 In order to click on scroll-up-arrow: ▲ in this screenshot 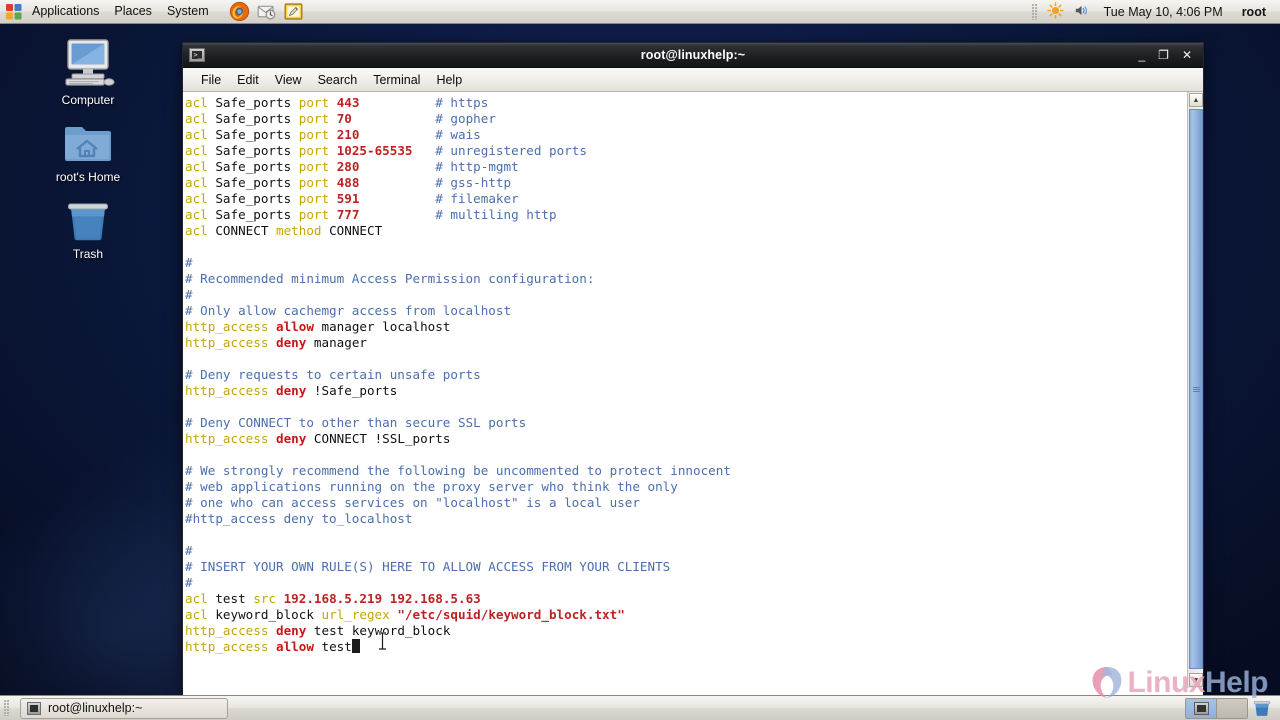, I will do `click(1196, 100)`.